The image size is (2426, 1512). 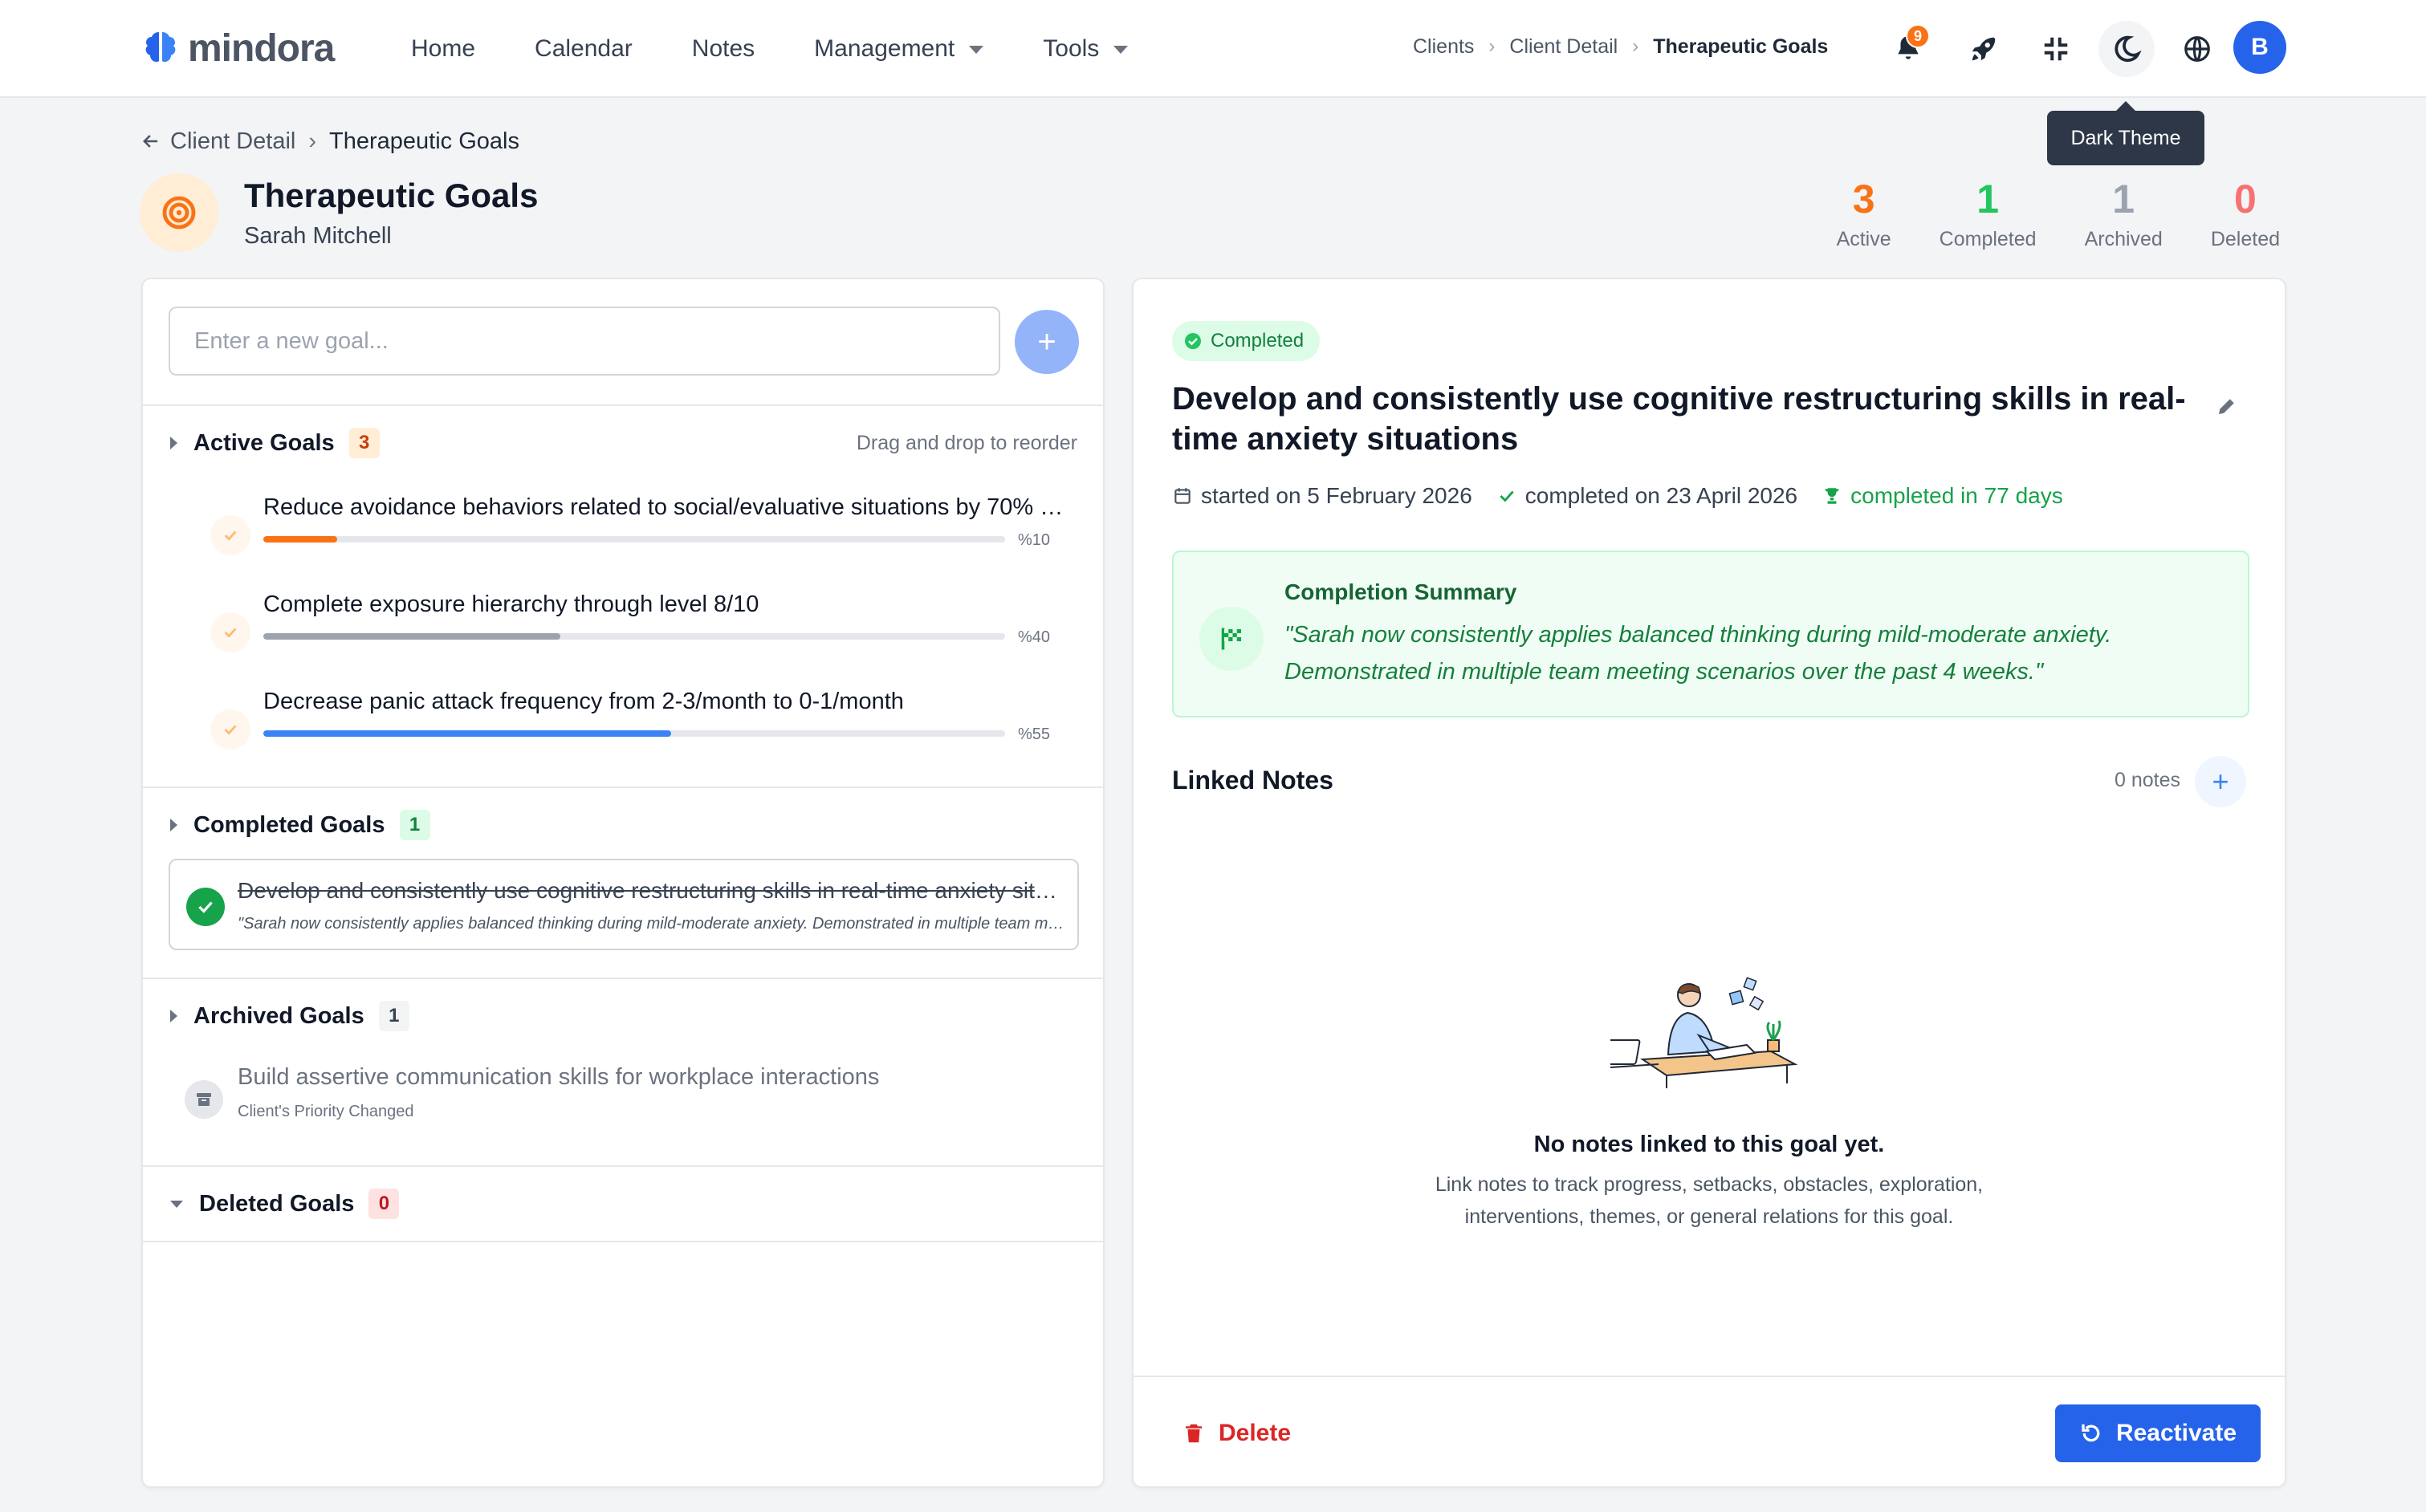 What do you see at coordinates (1231, 639) in the screenshot?
I see `checkered-flag-icon` at bounding box center [1231, 639].